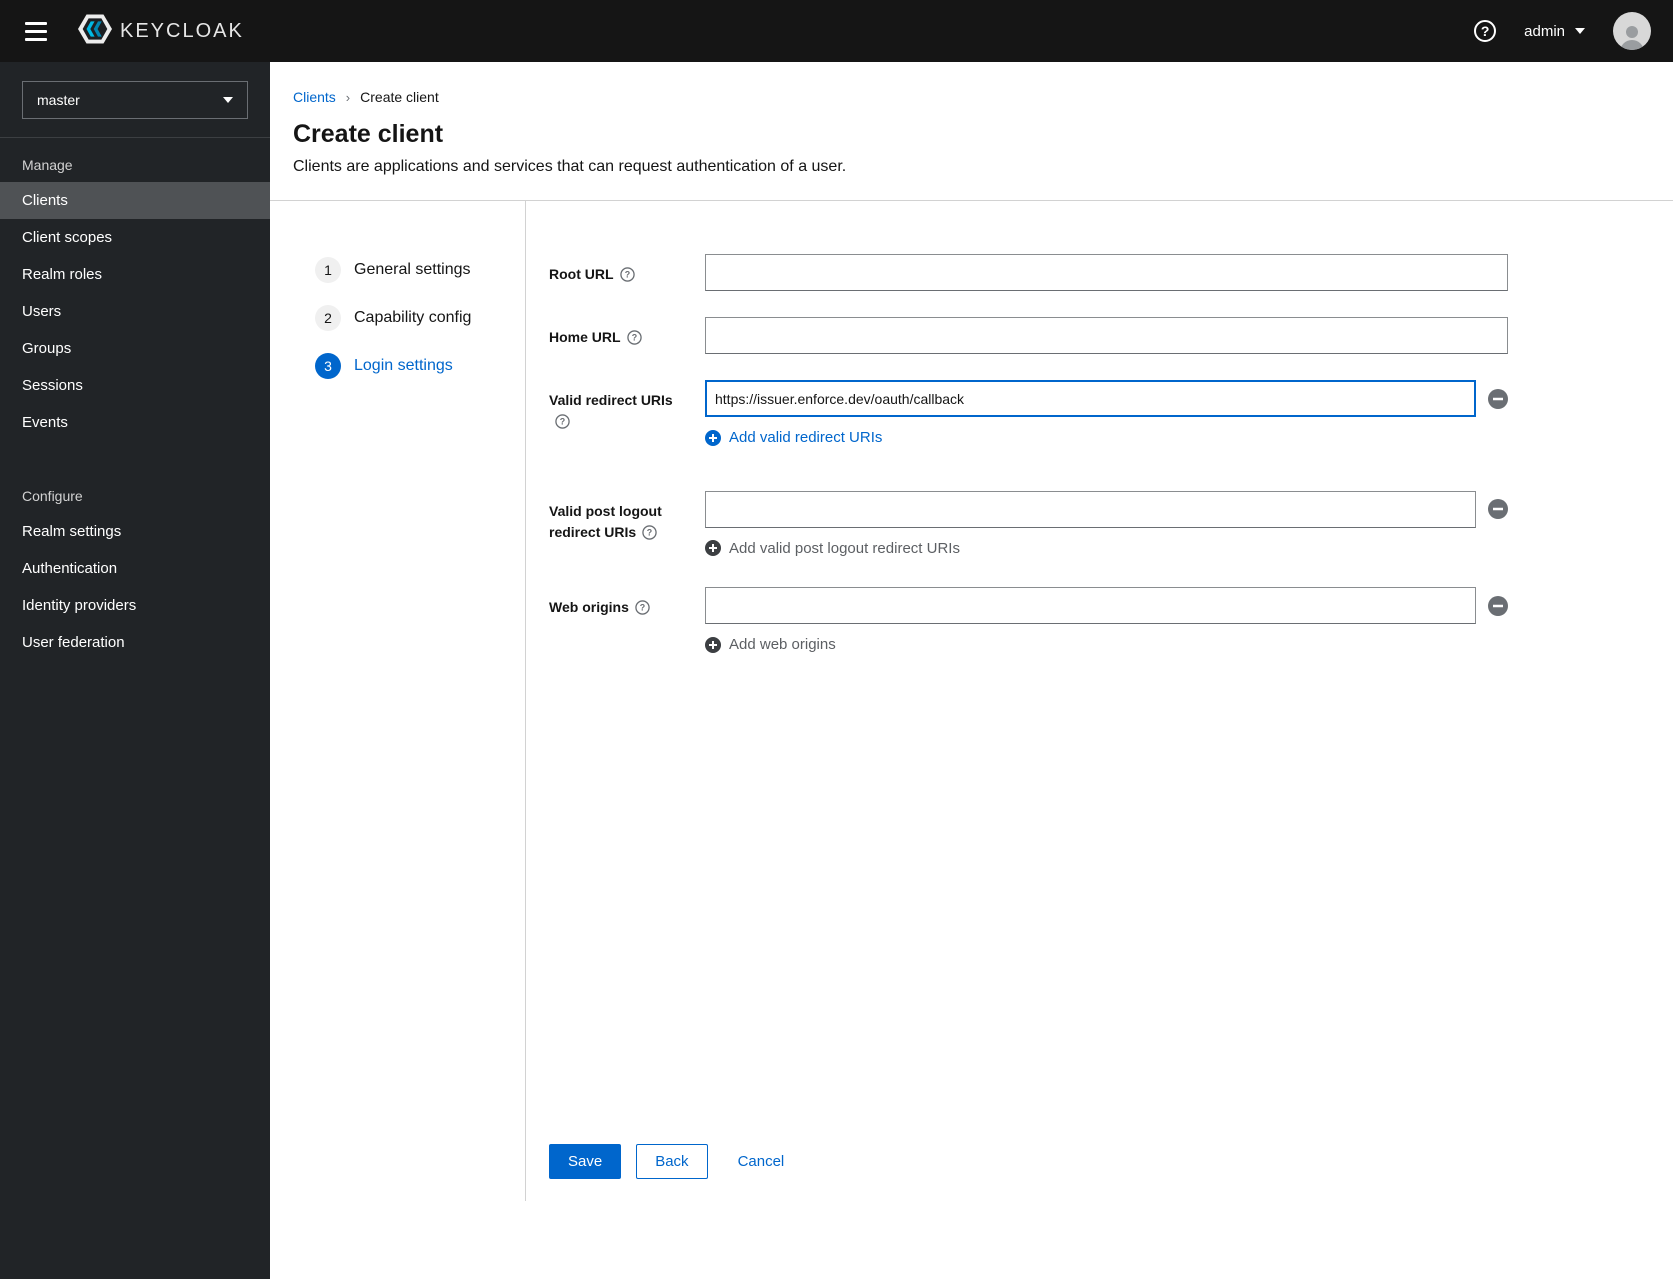 This screenshot has width=1673, height=1279. I want to click on user-menu-dropdown: admin, so click(1554, 31).